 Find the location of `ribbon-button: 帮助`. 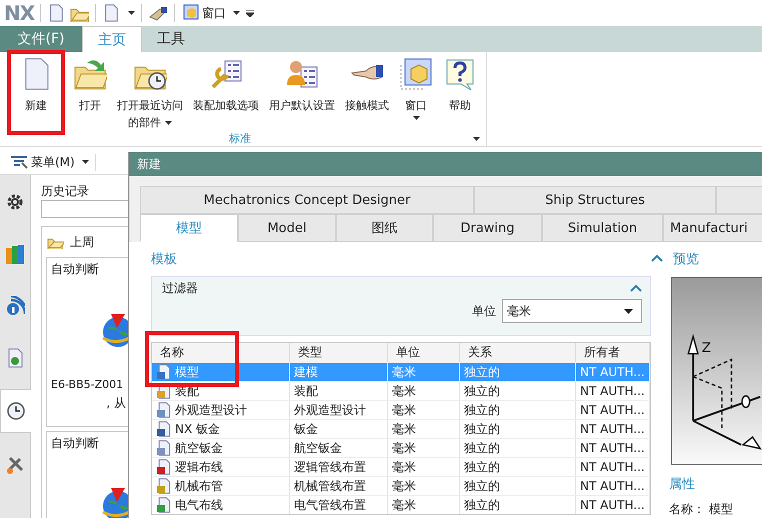

ribbon-button: 帮助 is located at coordinates (460, 85).